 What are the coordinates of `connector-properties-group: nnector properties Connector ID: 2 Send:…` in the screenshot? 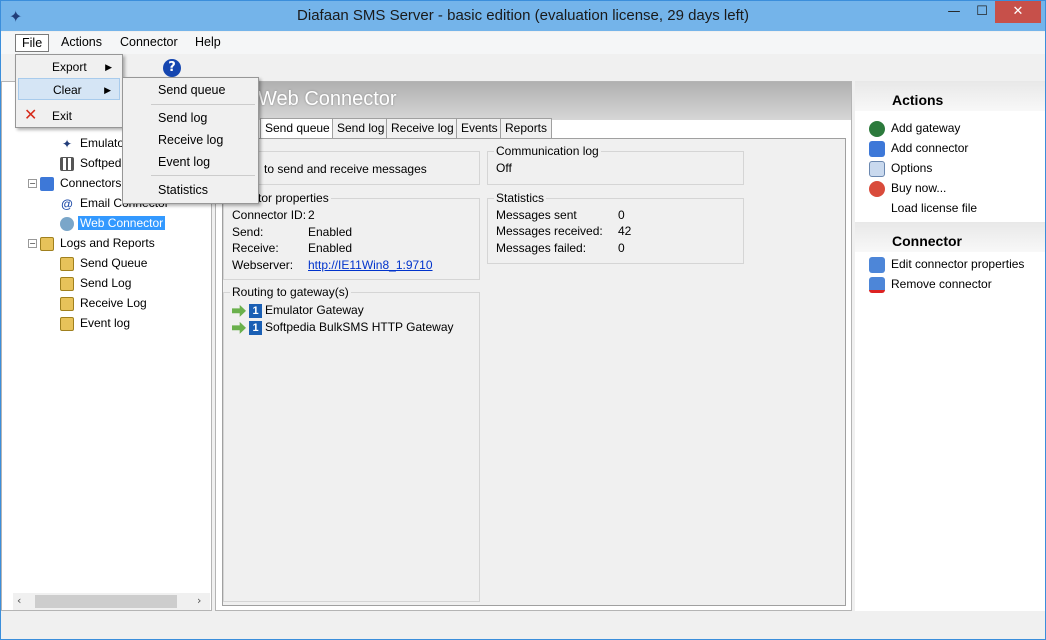 It's located at (351, 235).